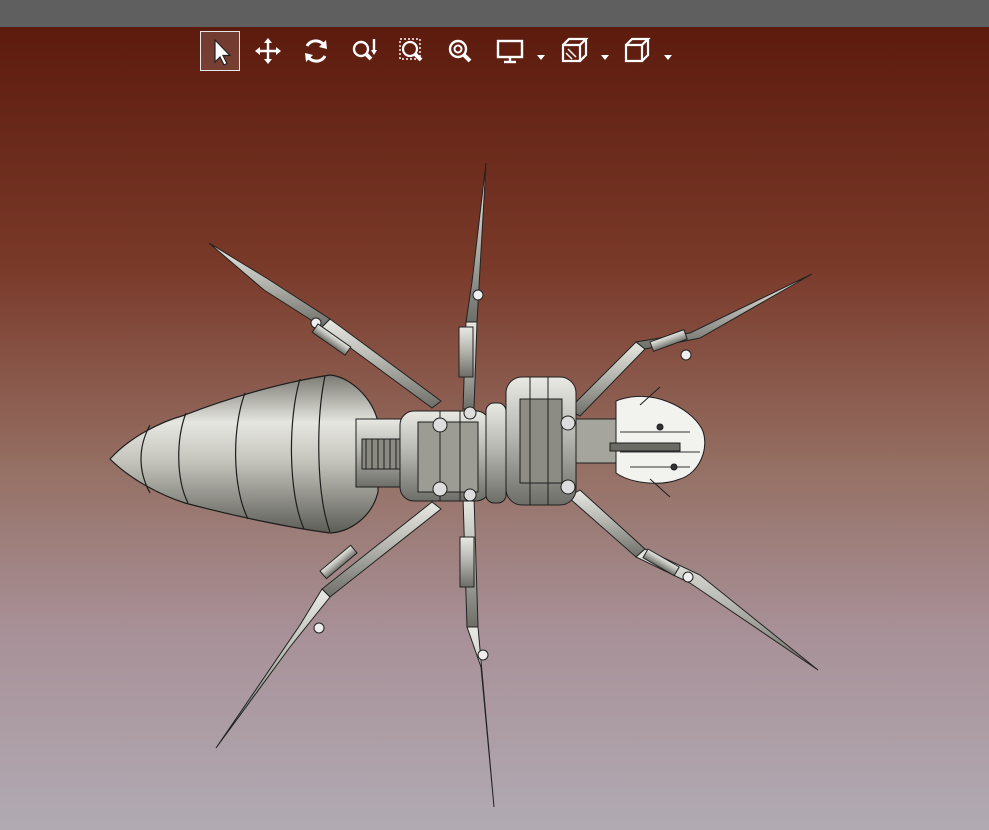  I want to click on display-mode-dropdown, so click(541, 53).